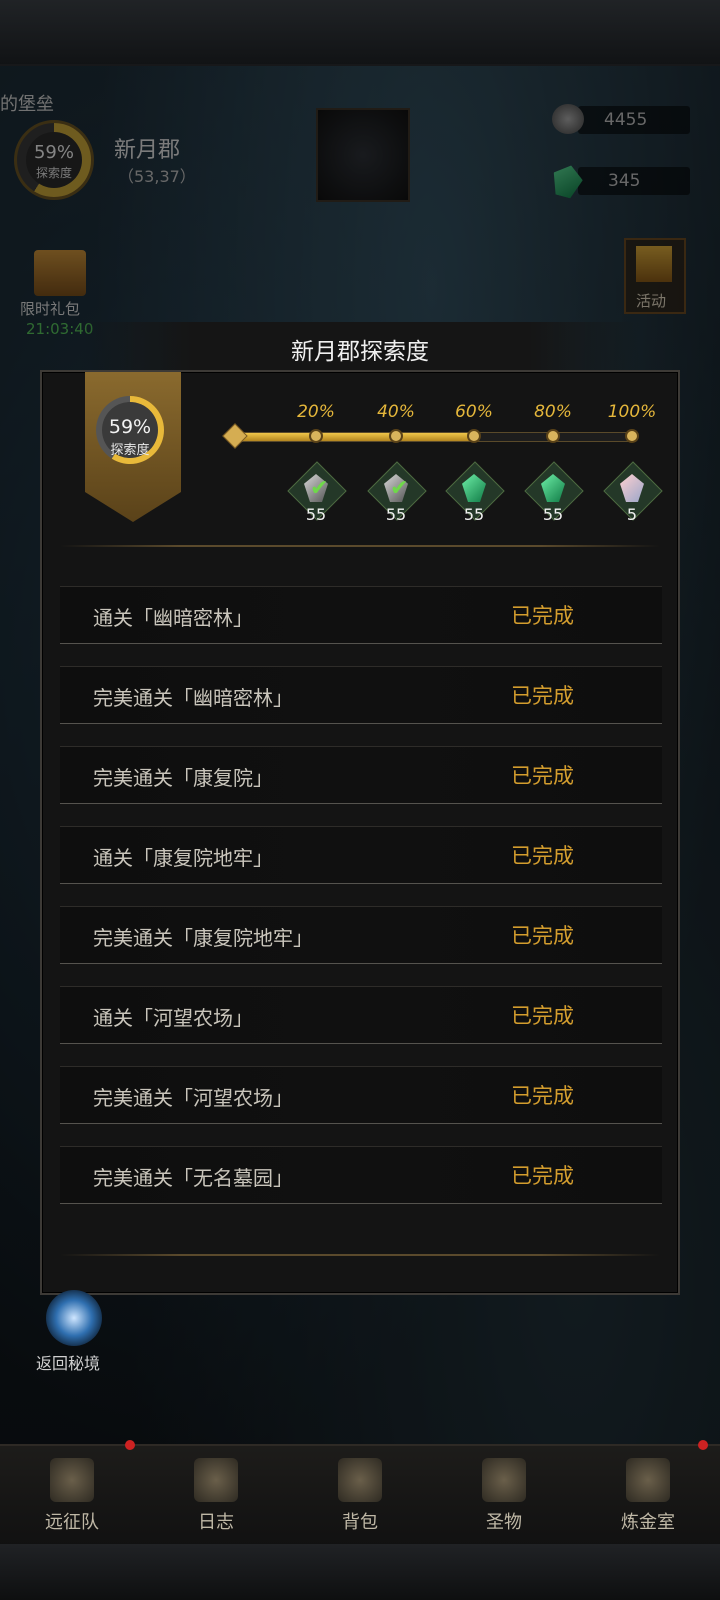 This screenshot has height=1600, width=720. Describe the element at coordinates (130, 450) in the screenshot. I see `exploration-percent-label: 探索度` at that location.